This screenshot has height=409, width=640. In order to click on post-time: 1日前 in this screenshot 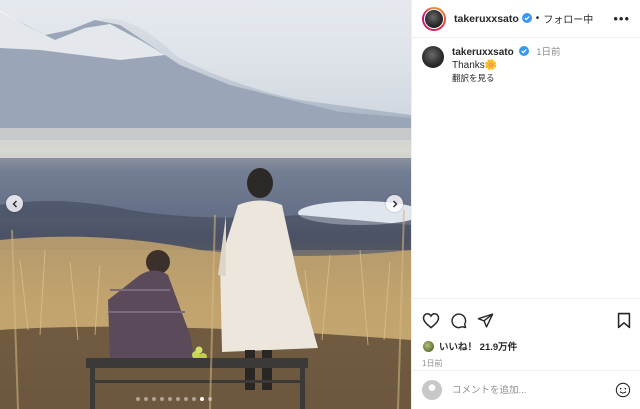, I will do `click(526, 363)`.